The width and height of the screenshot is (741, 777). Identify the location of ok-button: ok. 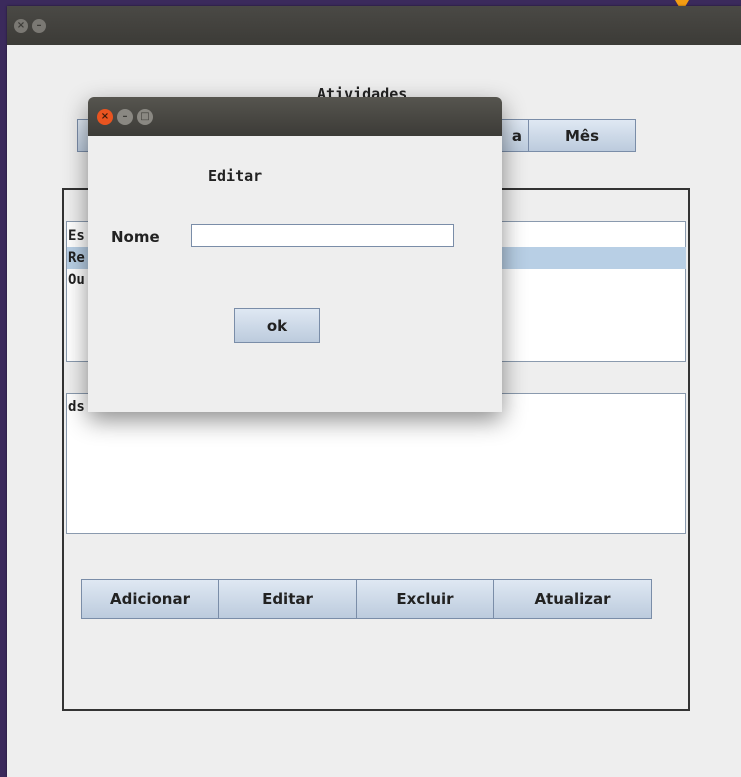
(277, 325).